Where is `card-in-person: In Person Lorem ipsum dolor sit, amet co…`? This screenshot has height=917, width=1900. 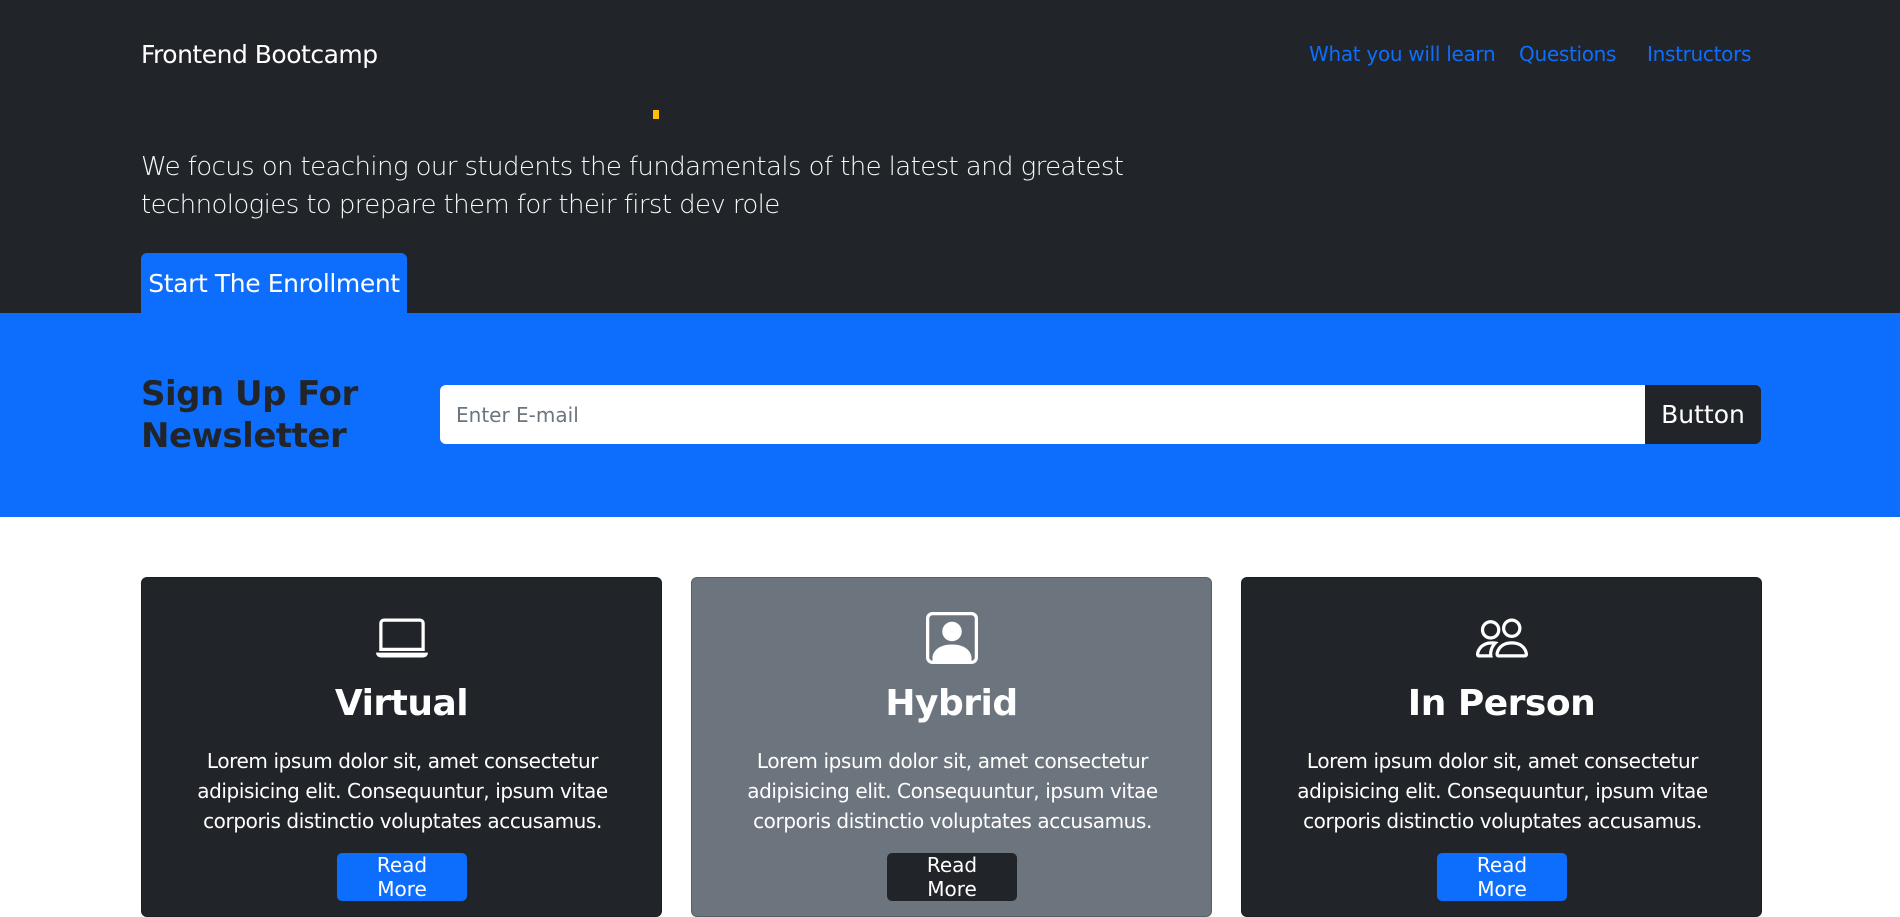
card-in-person: In Person Lorem ipsum dolor sit, amet co… is located at coordinates (1501, 747).